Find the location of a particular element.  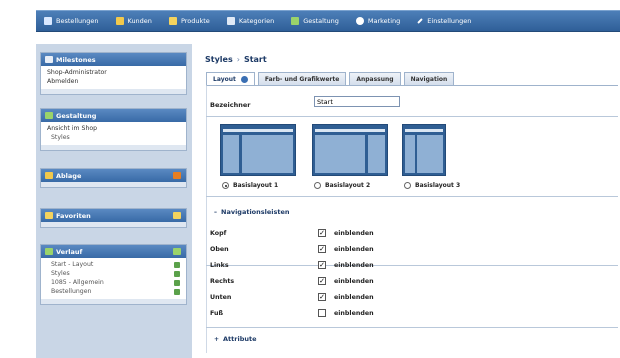

folder-icon is located at coordinates (49, 175).